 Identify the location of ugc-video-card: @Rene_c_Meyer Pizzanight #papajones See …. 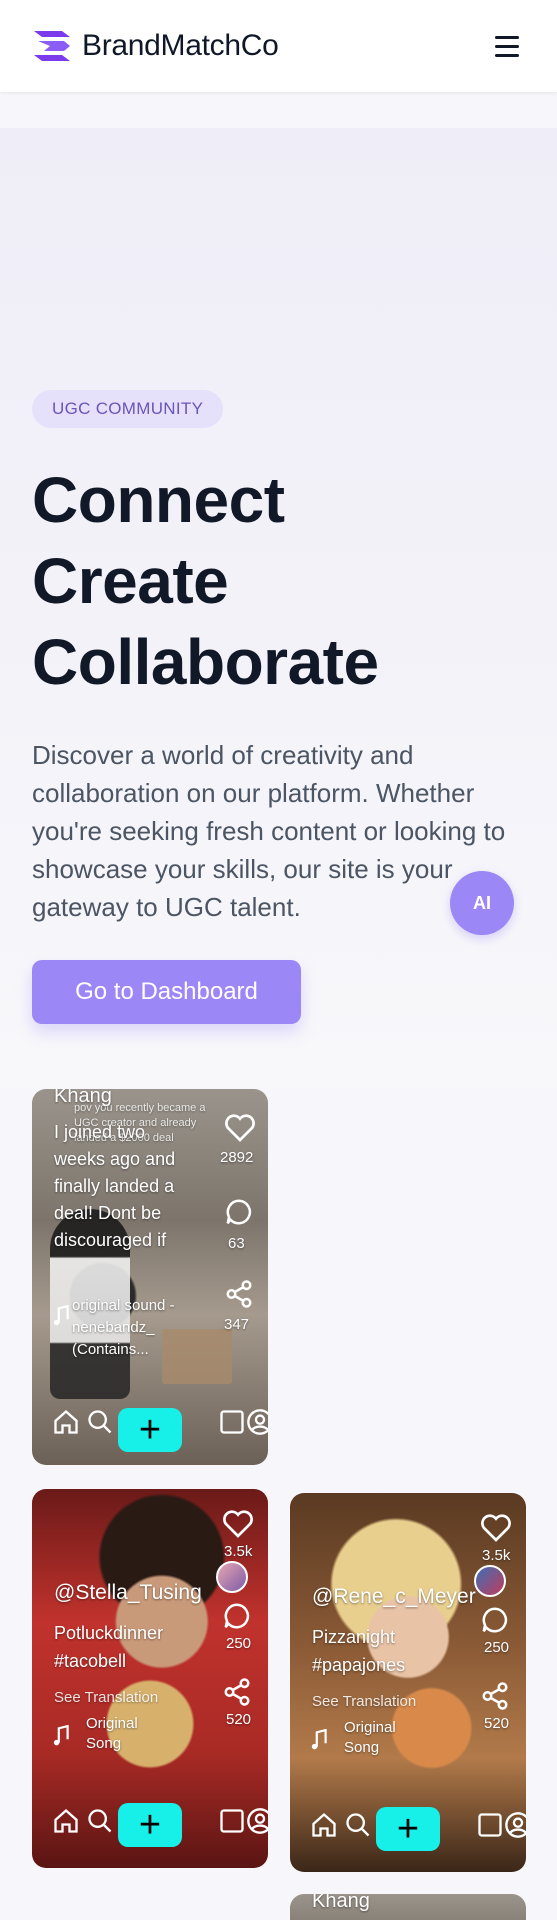
(408, 1682).